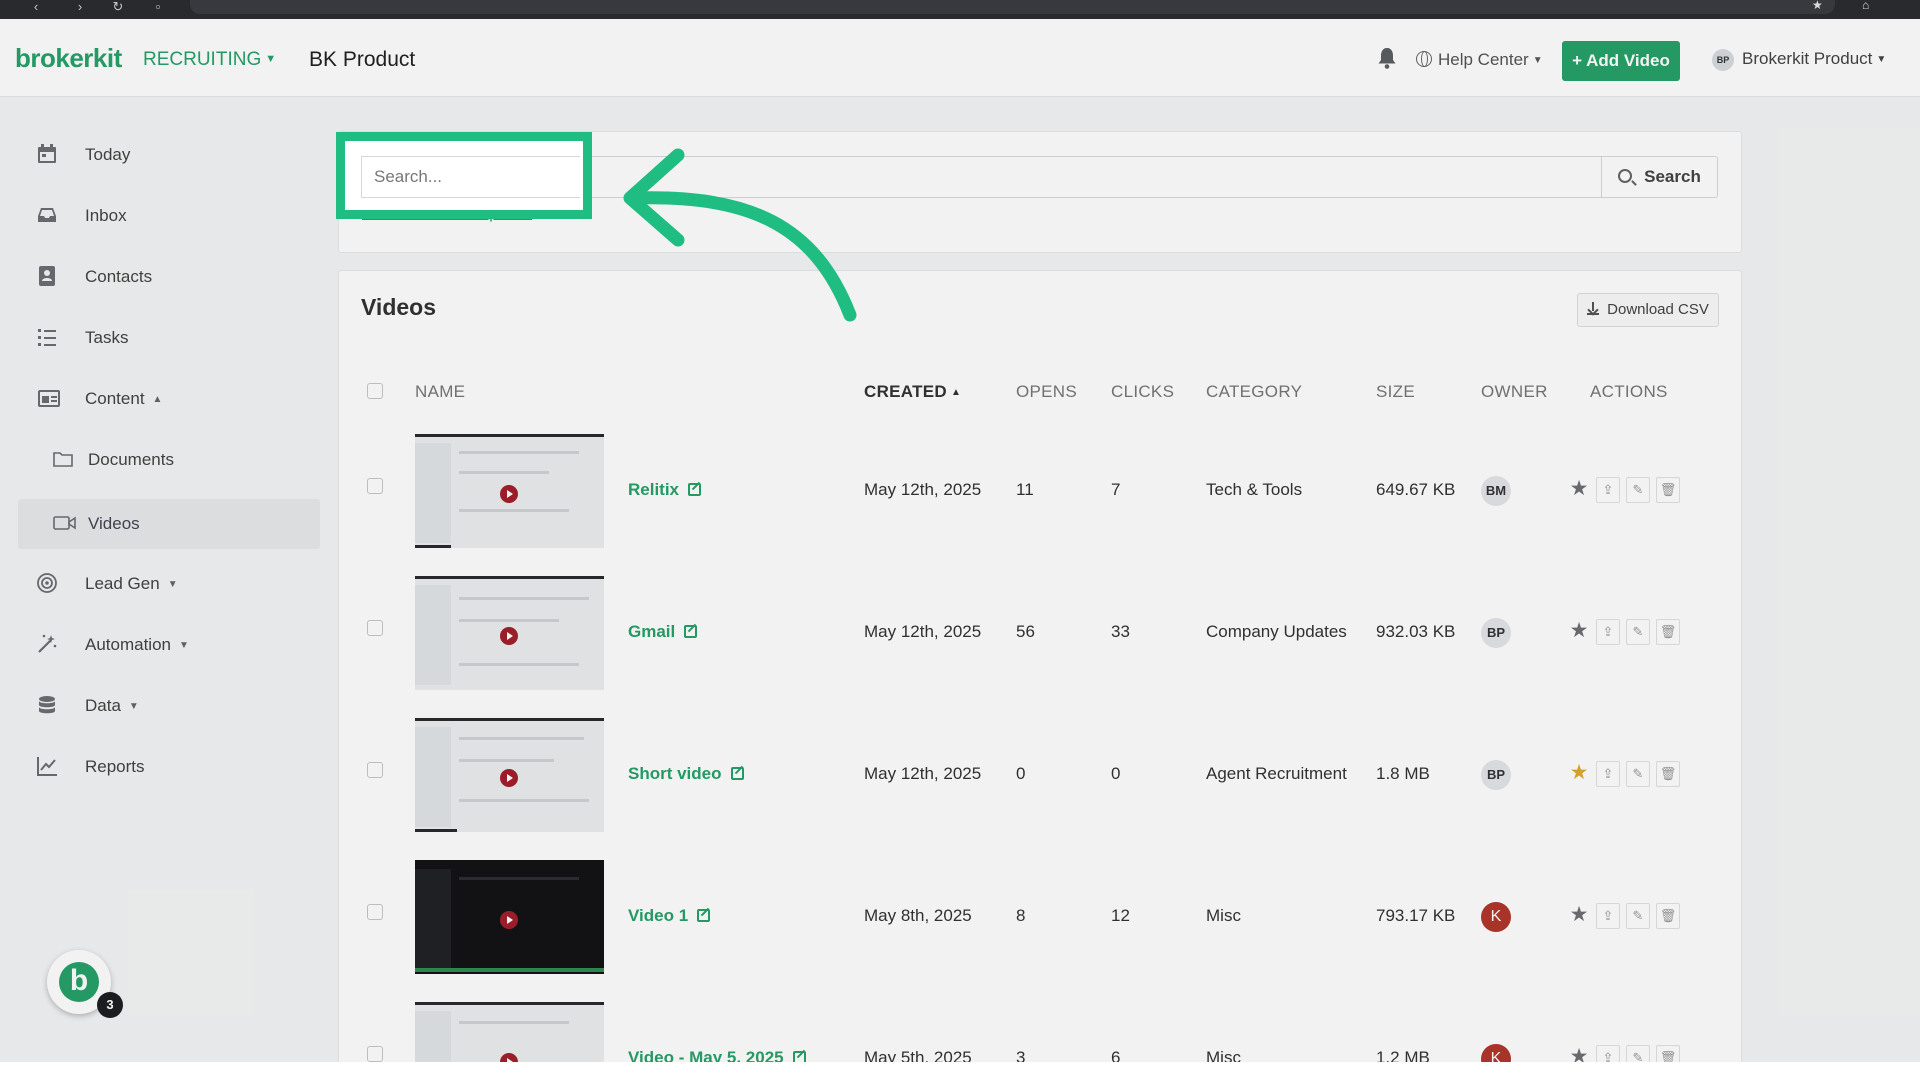 The height and width of the screenshot is (1080, 1920). Describe the element at coordinates (706, 1055) in the screenshot. I see `video-name: Video - May 5, 2025` at that location.